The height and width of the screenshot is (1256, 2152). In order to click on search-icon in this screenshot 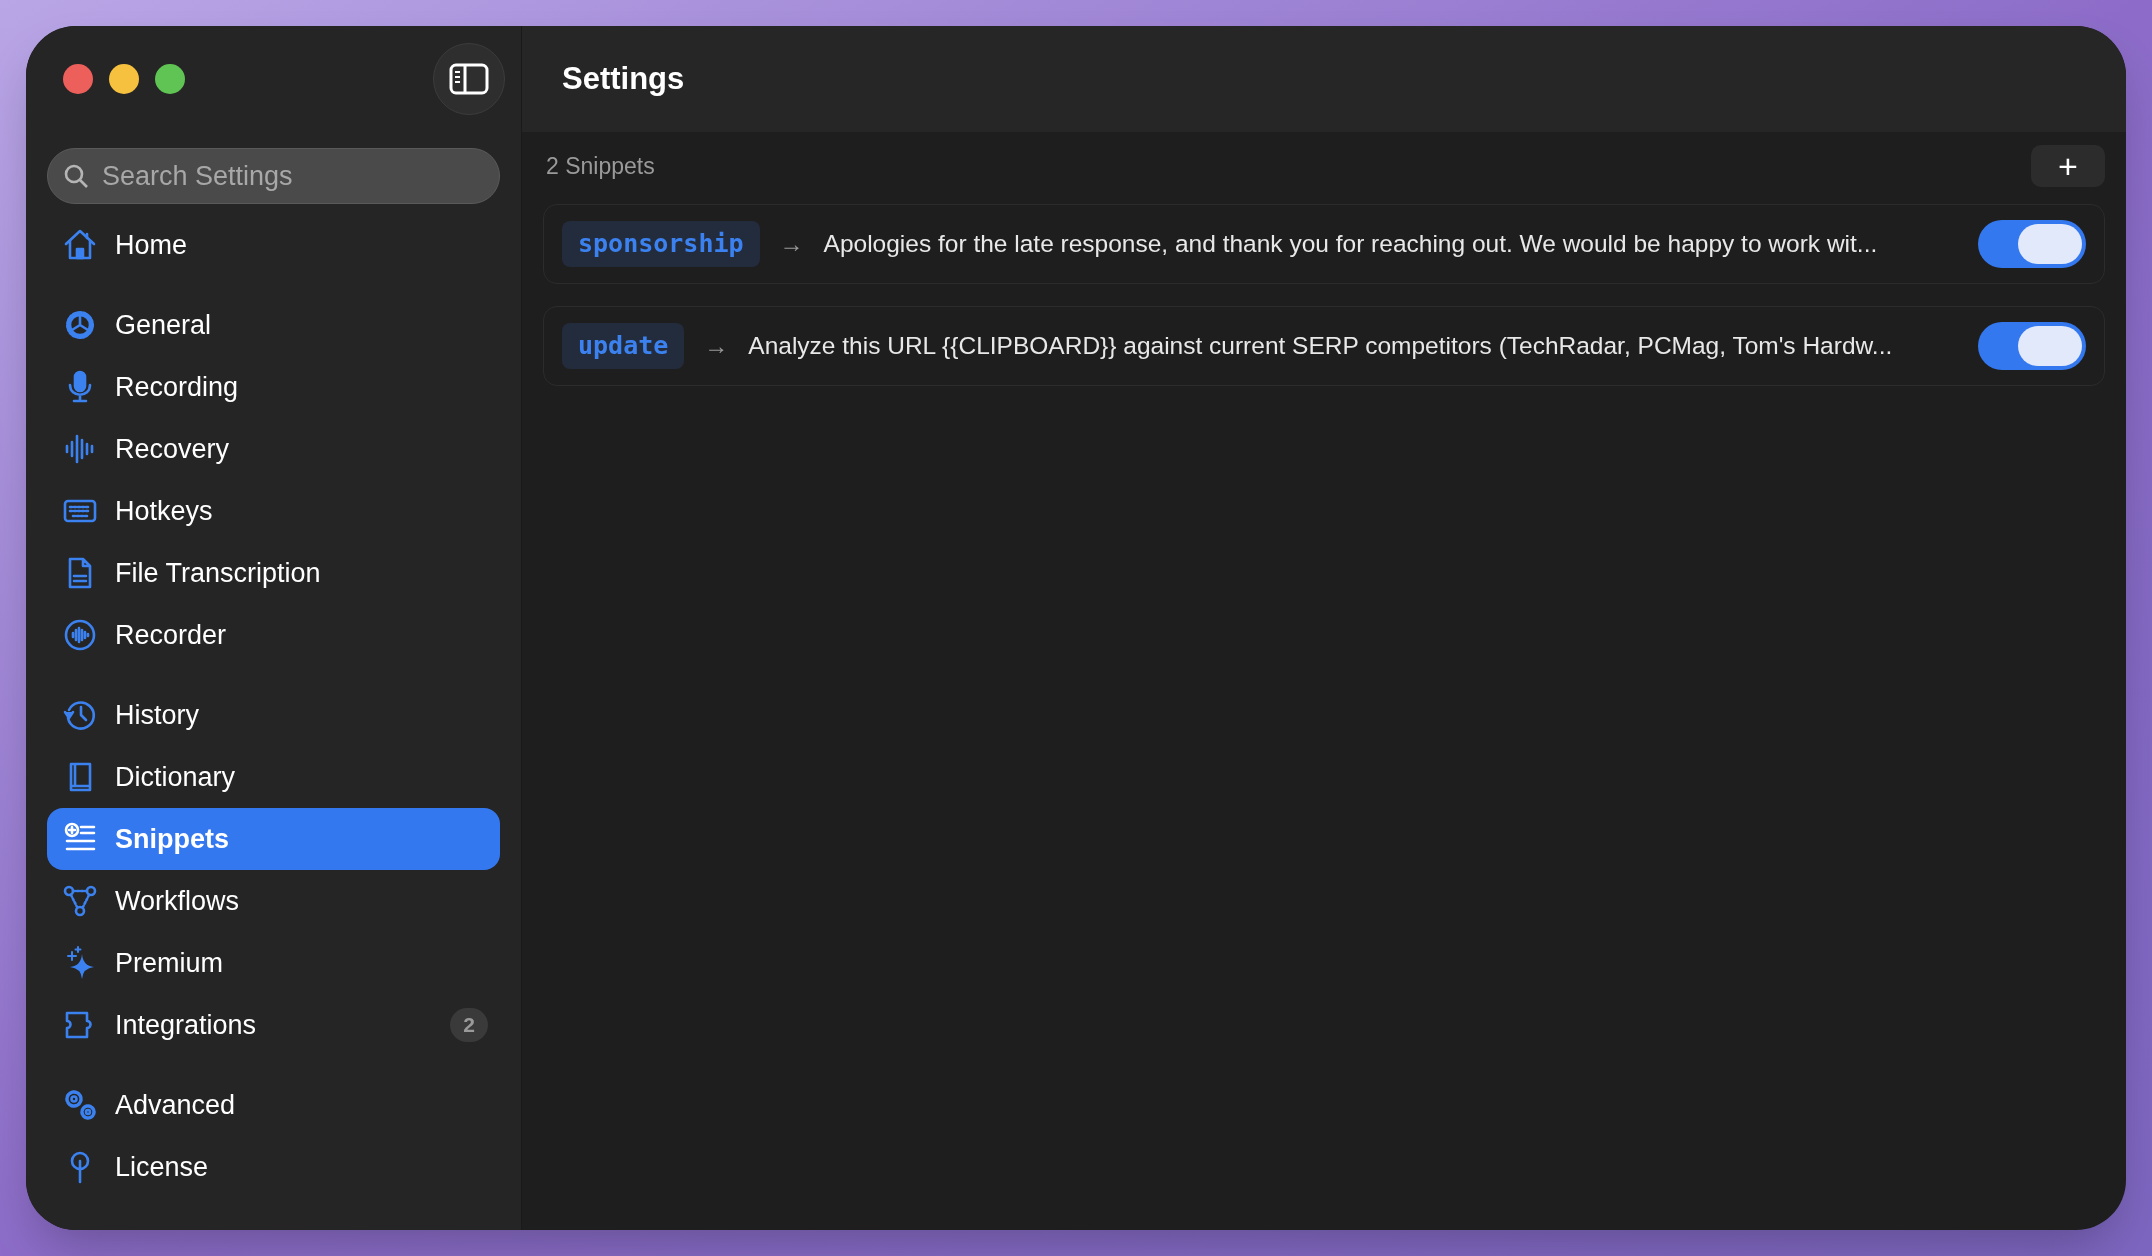, I will do `click(76, 176)`.